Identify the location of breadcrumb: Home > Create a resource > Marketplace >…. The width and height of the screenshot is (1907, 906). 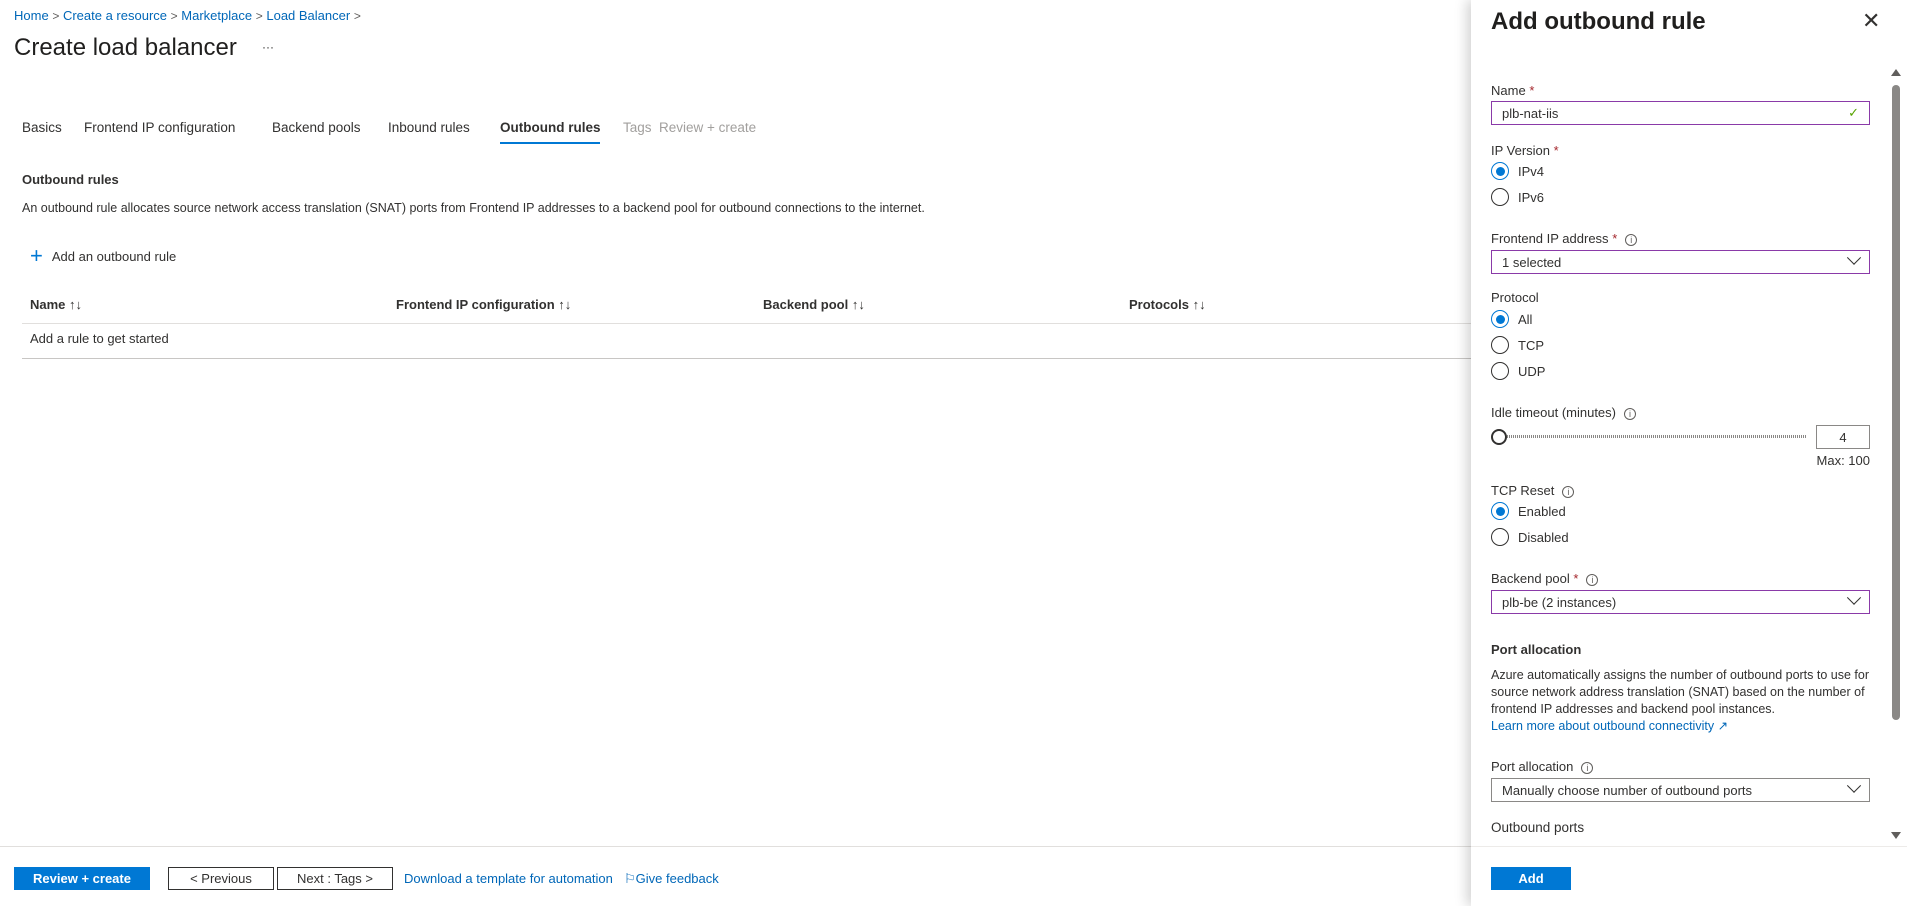
(187, 15).